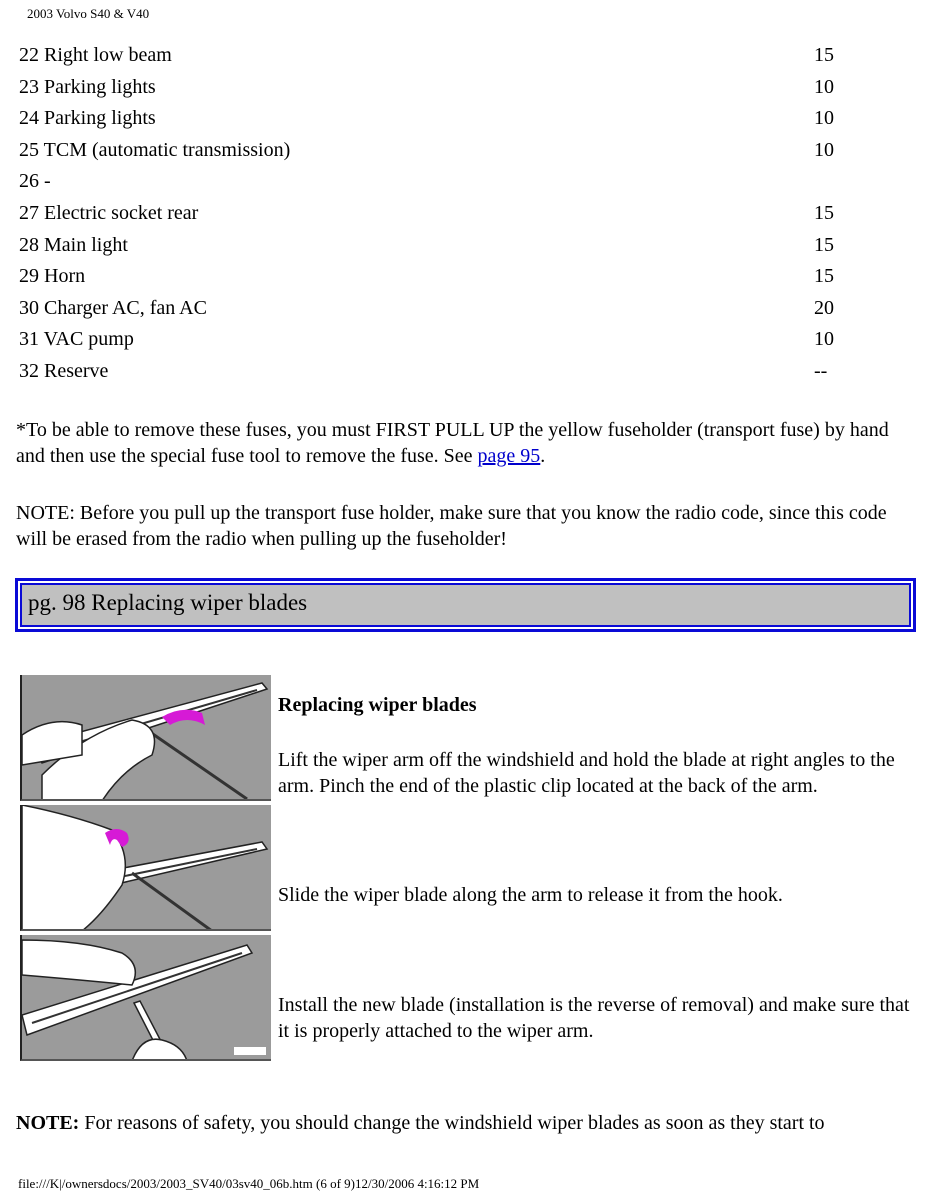 This screenshot has width=927, height=1200. I want to click on note-label: NOTE:, so click(48, 1123).